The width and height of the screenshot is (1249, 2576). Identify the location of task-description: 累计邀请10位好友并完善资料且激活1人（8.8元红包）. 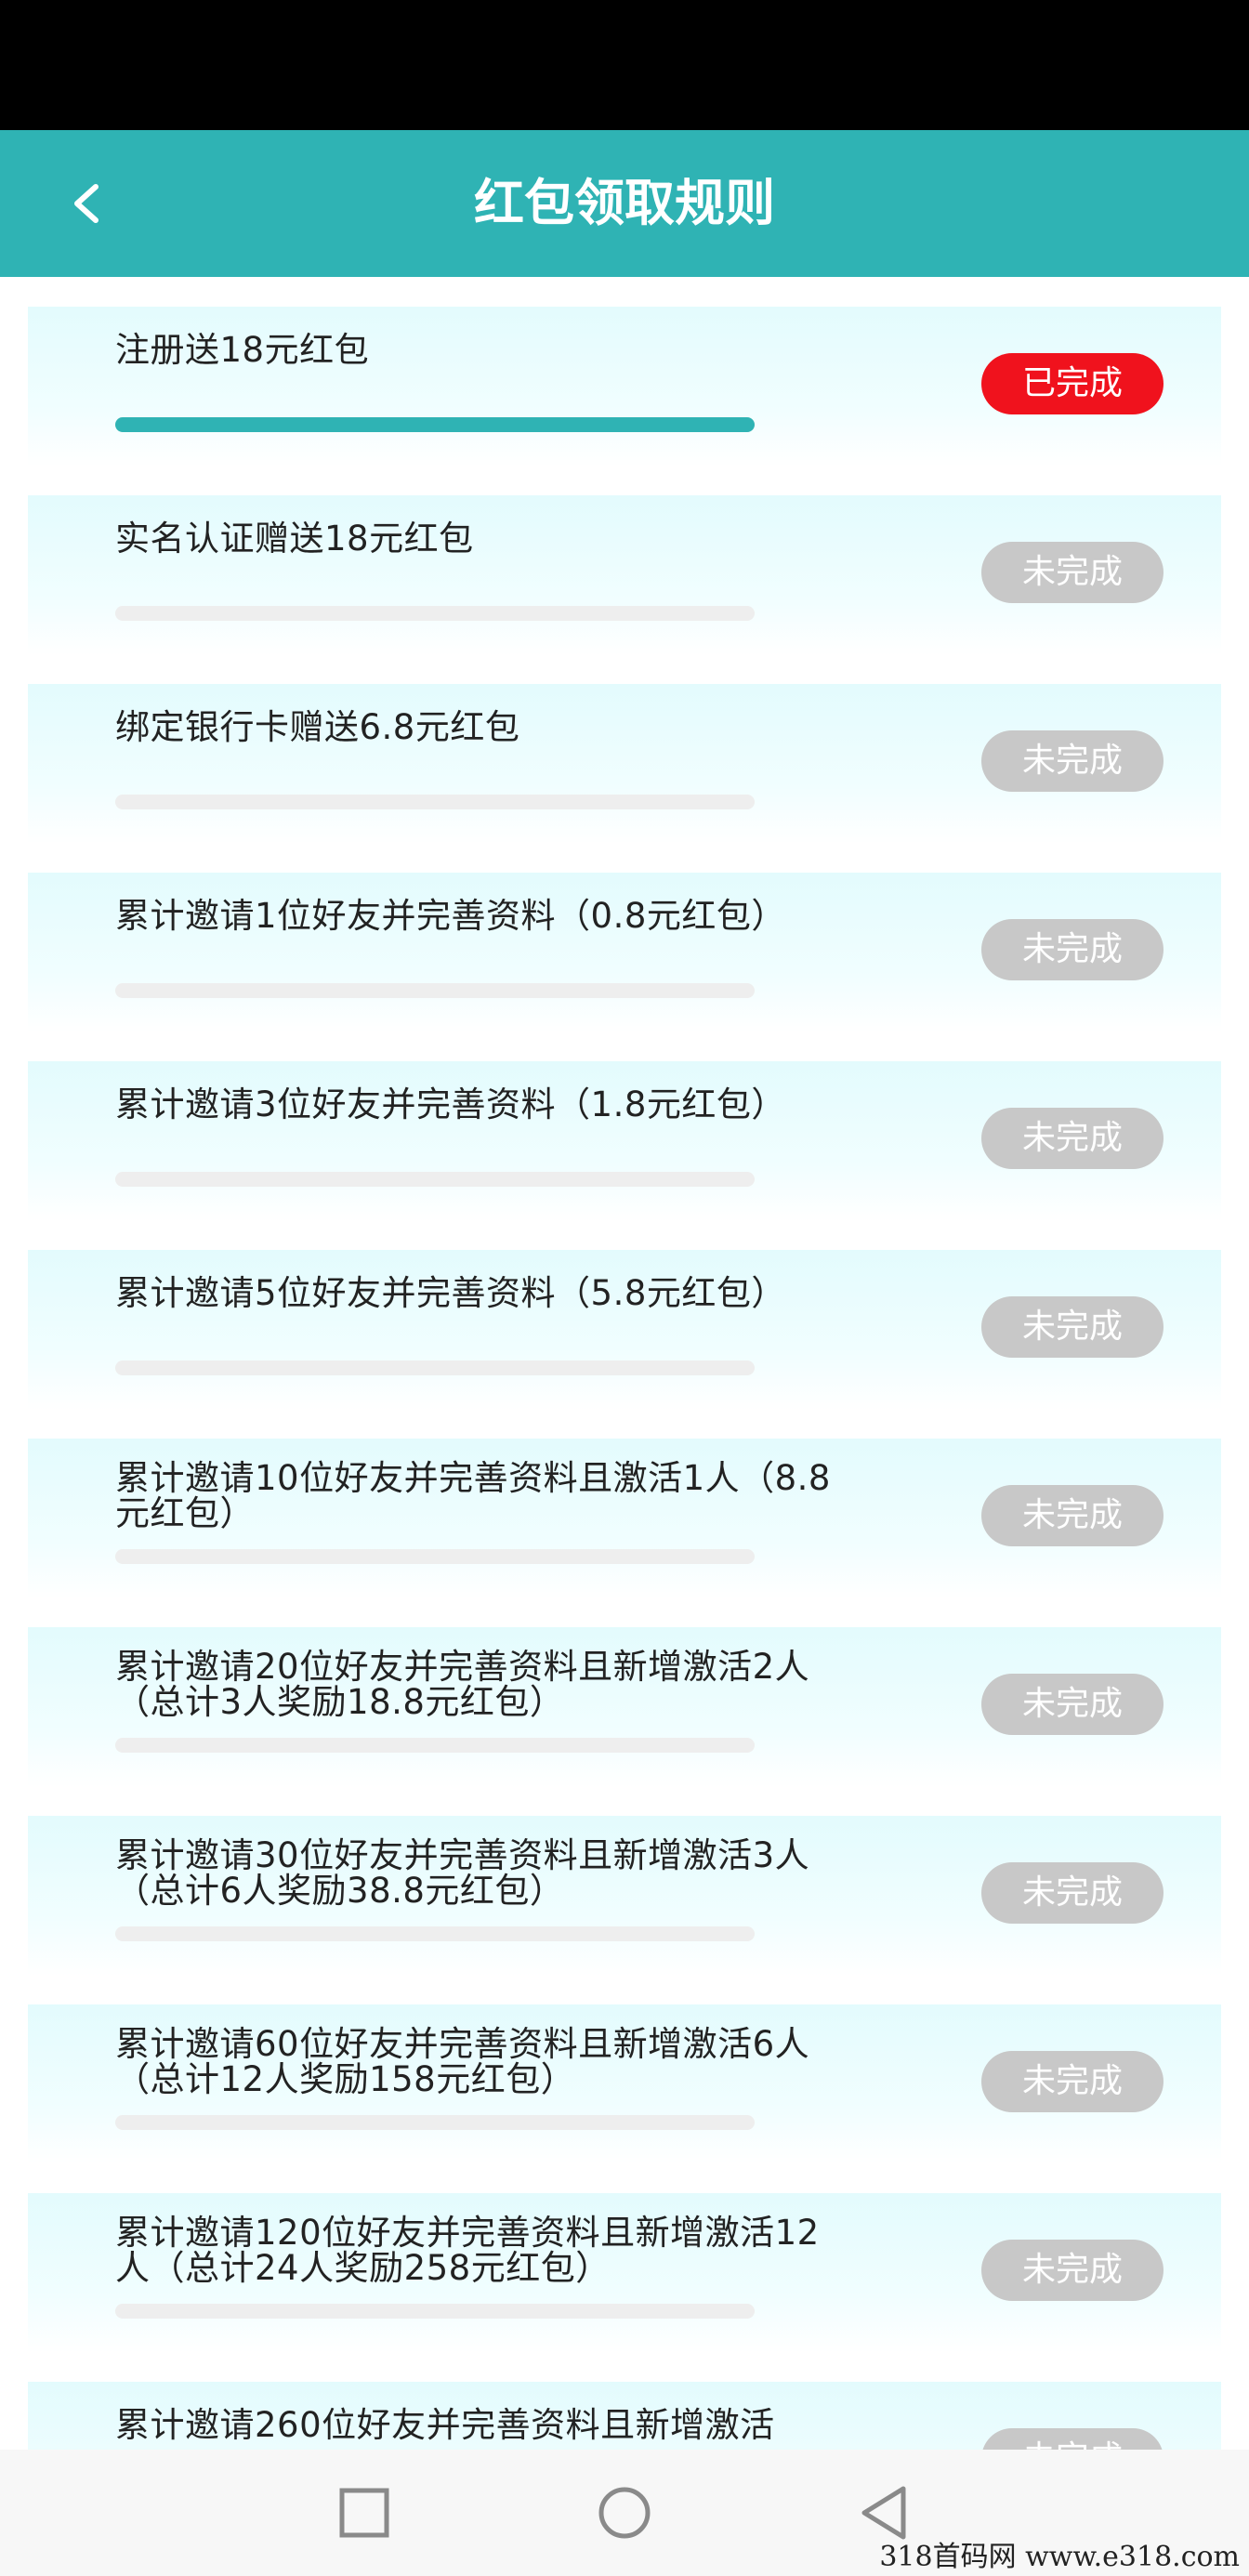
(473, 1495).